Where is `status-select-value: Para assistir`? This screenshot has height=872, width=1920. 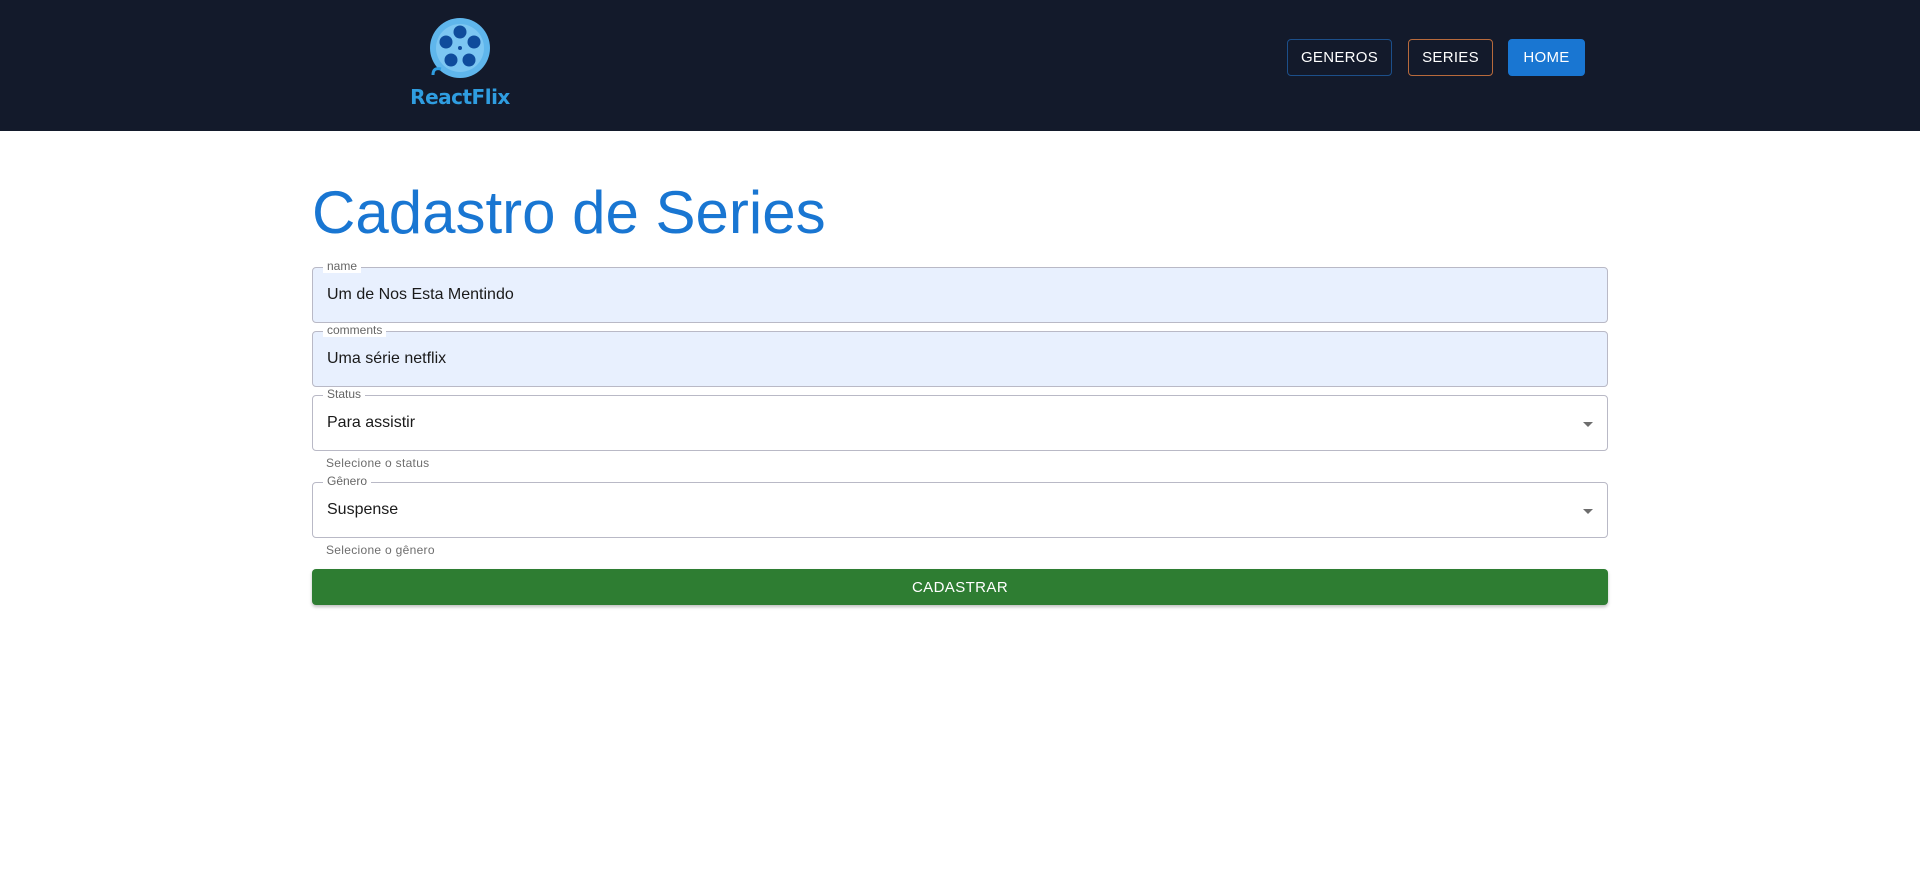 status-select-value: Para assistir is located at coordinates (371, 422).